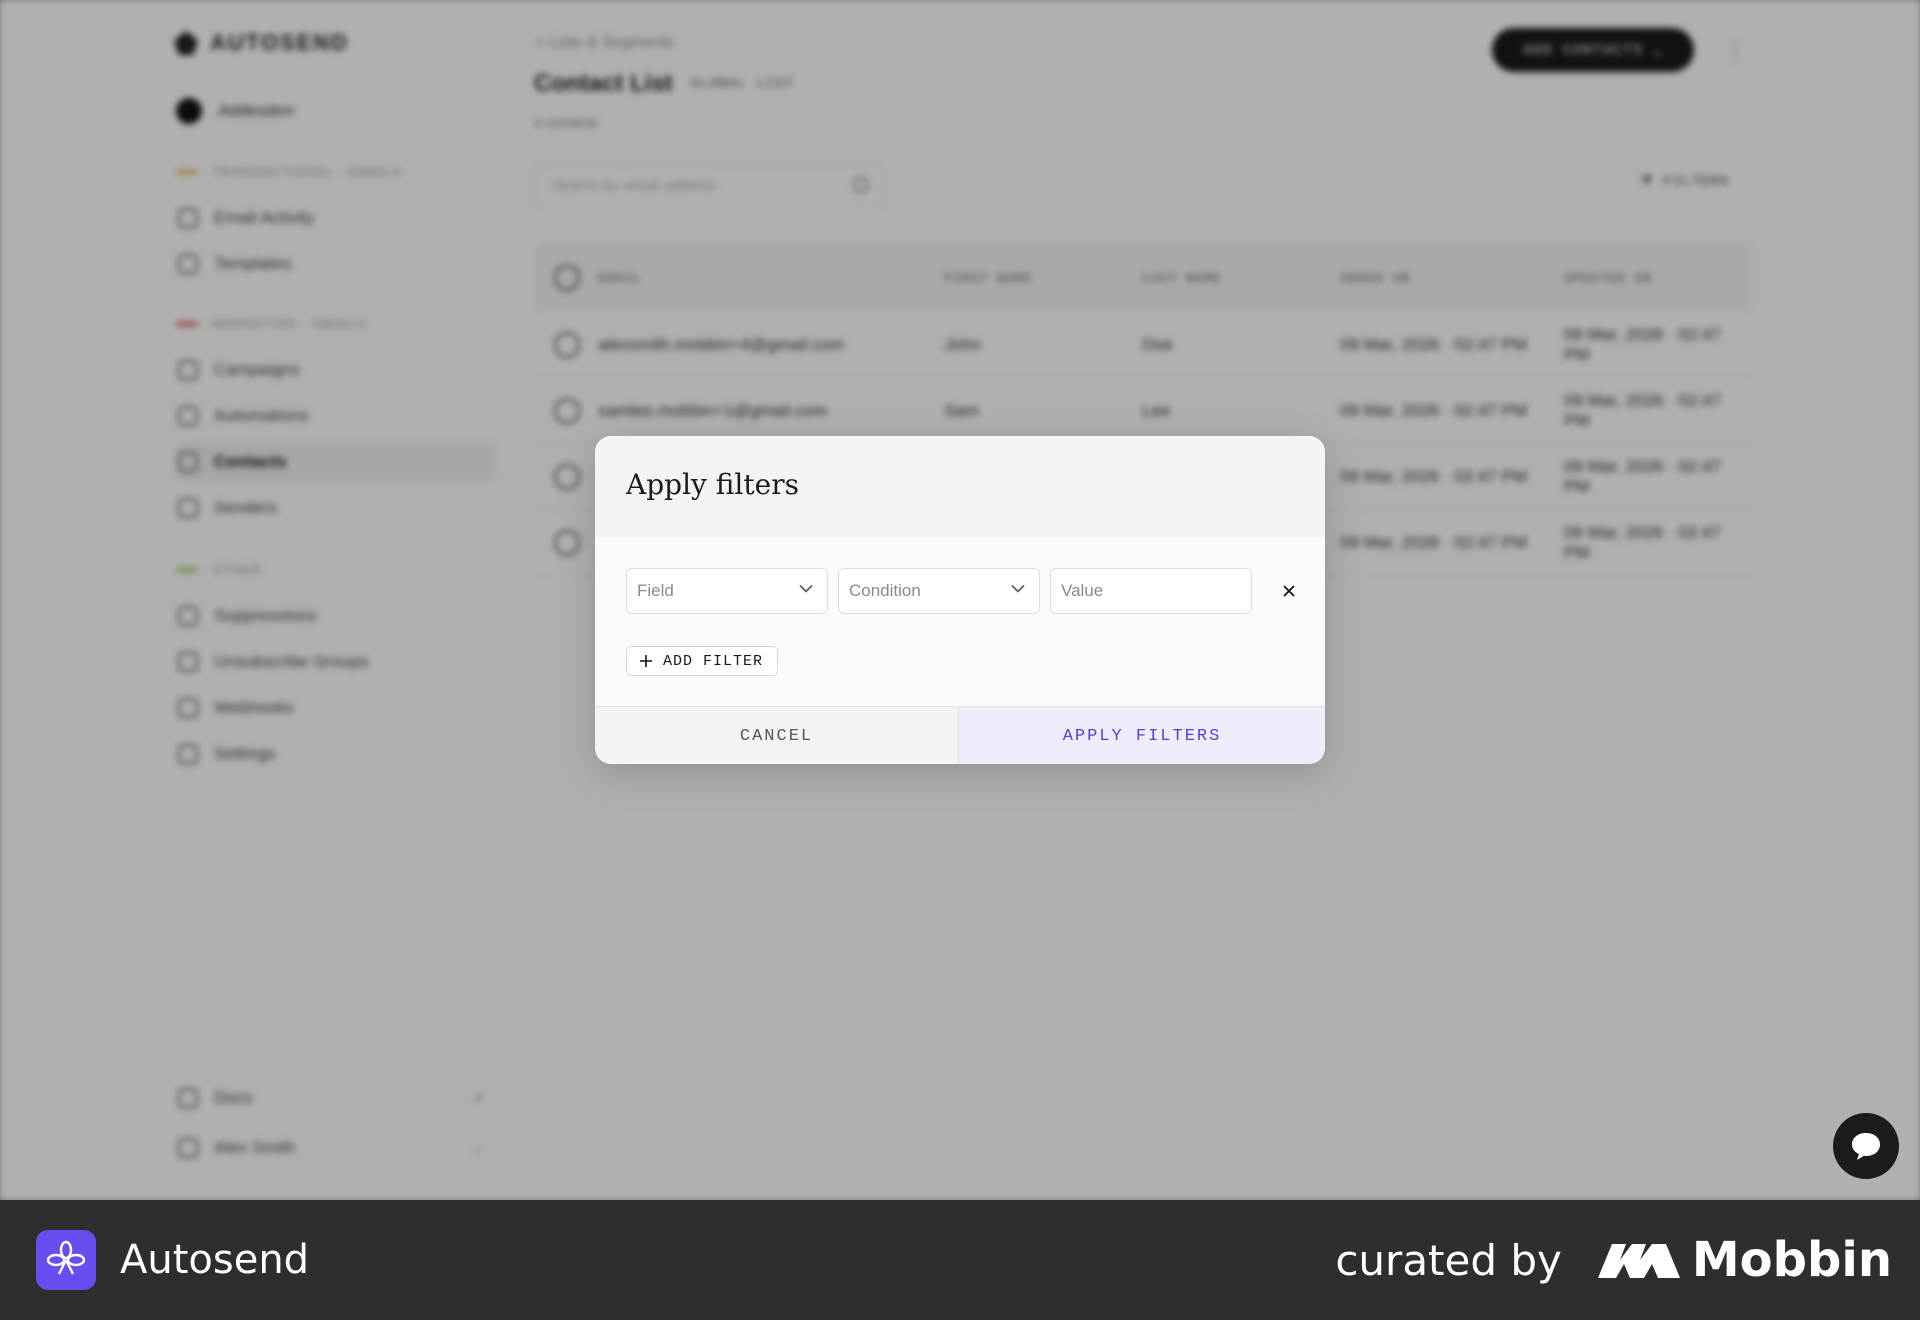 This screenshot has height=1320, width=1920. I want to click on chat-icon, so click(1866, 1146).